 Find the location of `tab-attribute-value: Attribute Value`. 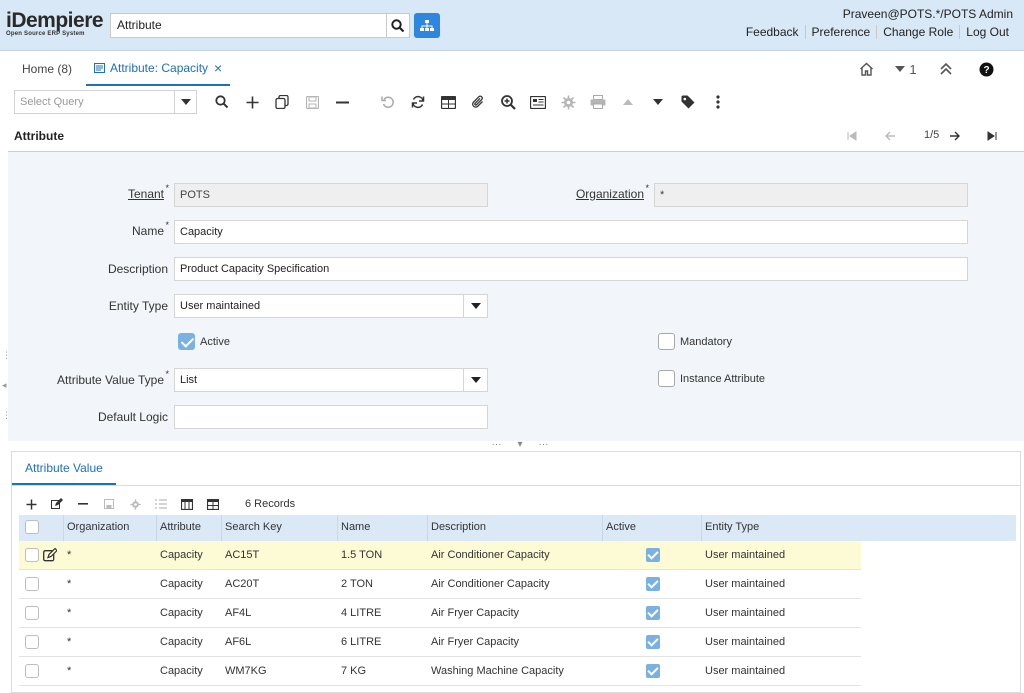

tab-attribute-value: Attribute Value is located at coordinates (64, 468).